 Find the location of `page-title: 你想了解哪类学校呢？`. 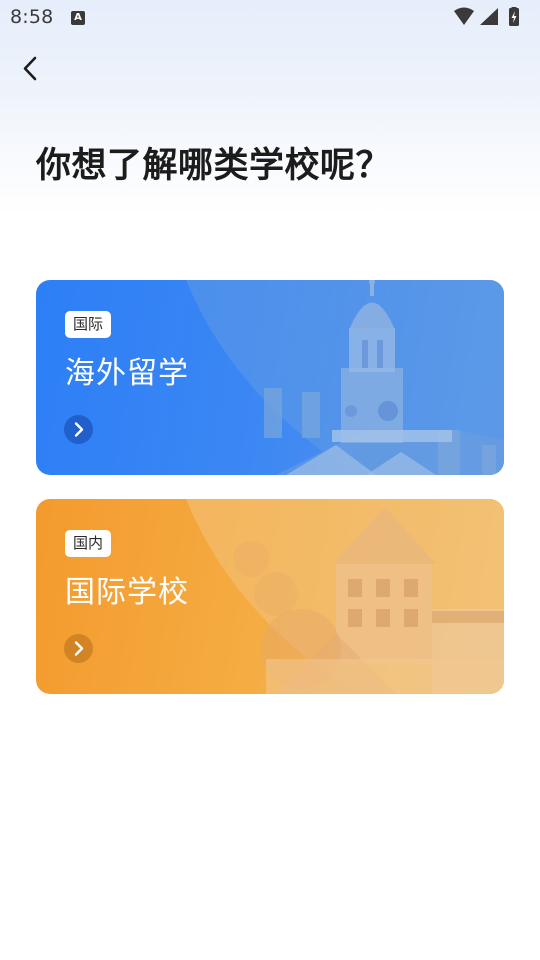

page-title: 你想了解哪类学校呢？ is located at coordinates (214, 166).